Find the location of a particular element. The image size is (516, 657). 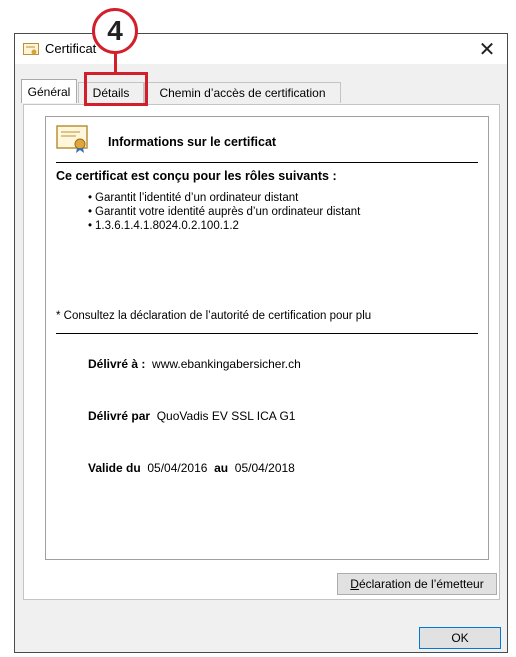

close-button: ✕ is located at coordinates (487, 49).